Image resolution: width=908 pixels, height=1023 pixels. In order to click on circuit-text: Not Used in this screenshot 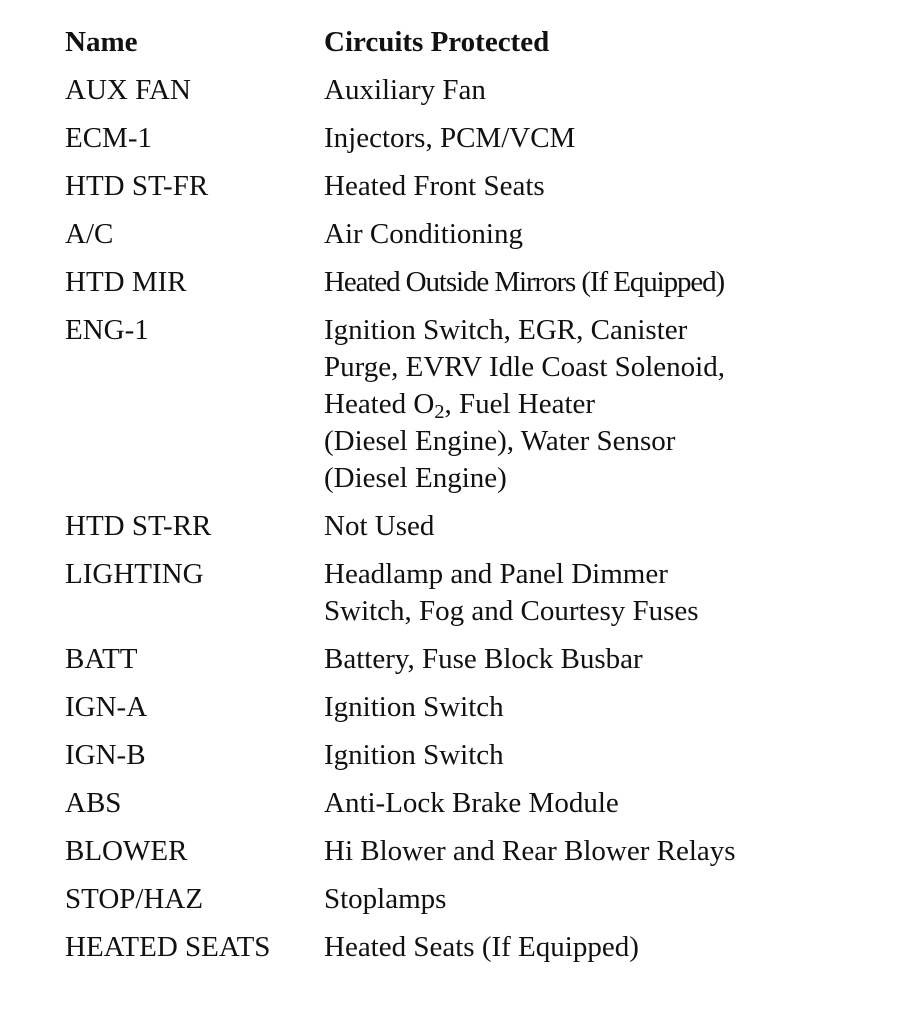, I will do `click(379, 526)`.